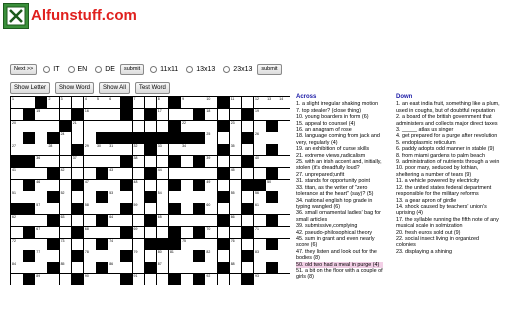 This screenshot has width=512, height=320. What do you see at coordinates (260, 233) in the screenshot?
I see `letter-cell: 71` at bounding box center [260, 233].